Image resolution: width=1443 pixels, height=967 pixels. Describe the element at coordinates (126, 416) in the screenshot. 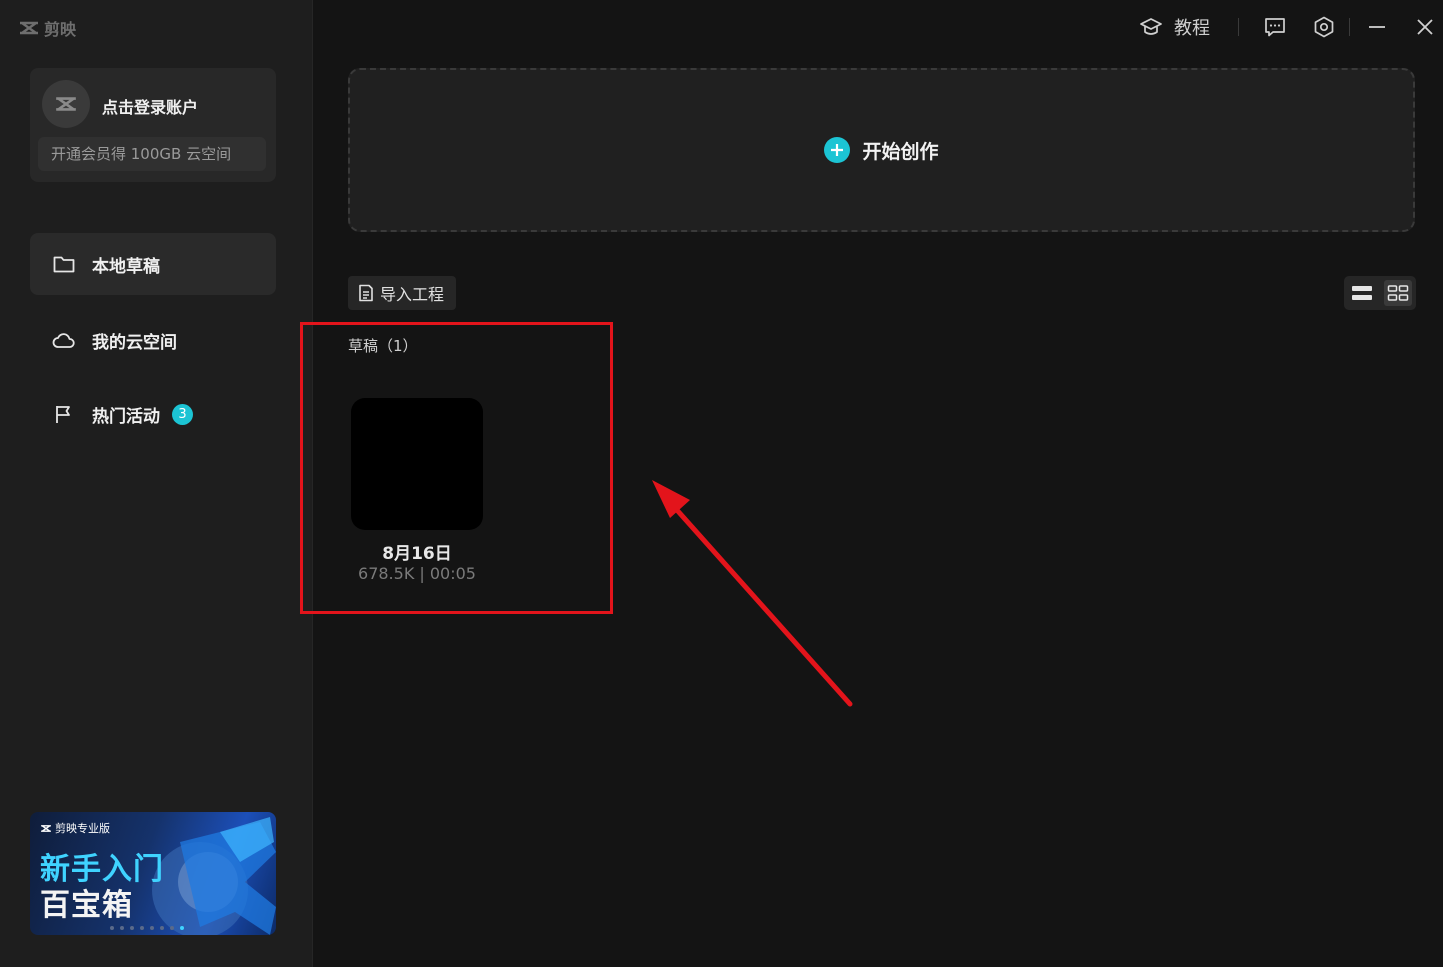

I see `sidebar-item-label: 热门活动` at that location.